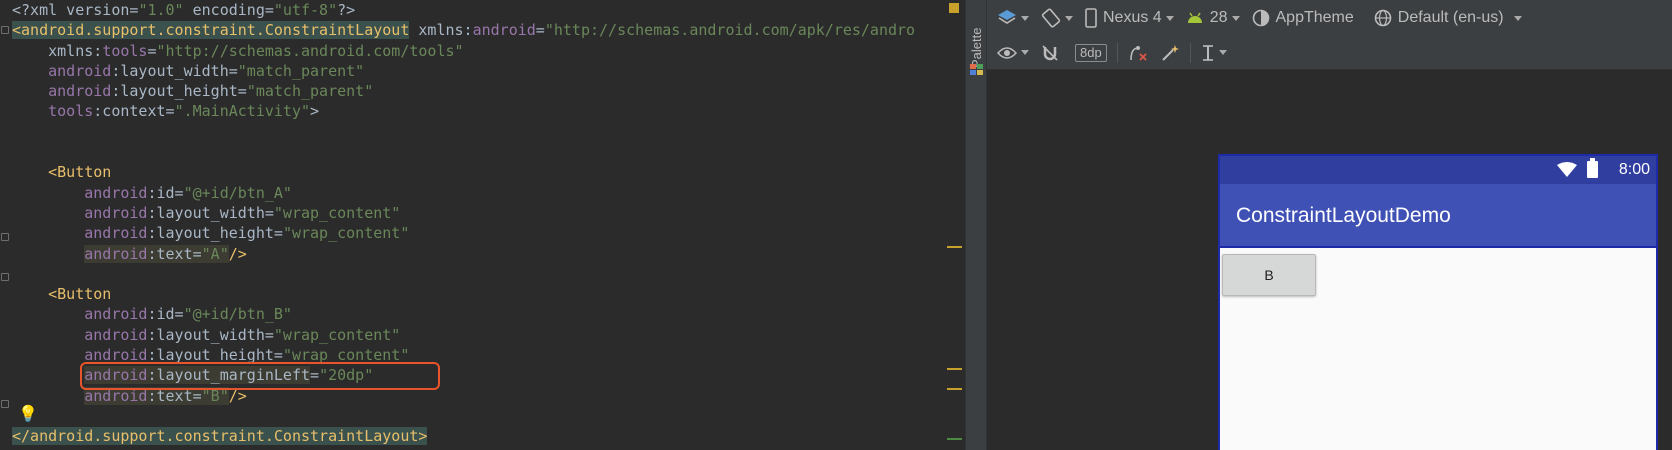 Image resolution: width=1672 pixels, height=450 pixels. Describe the element at coordinates (346, 10) in the screenshot. I see `code-token: ?>` at that location.